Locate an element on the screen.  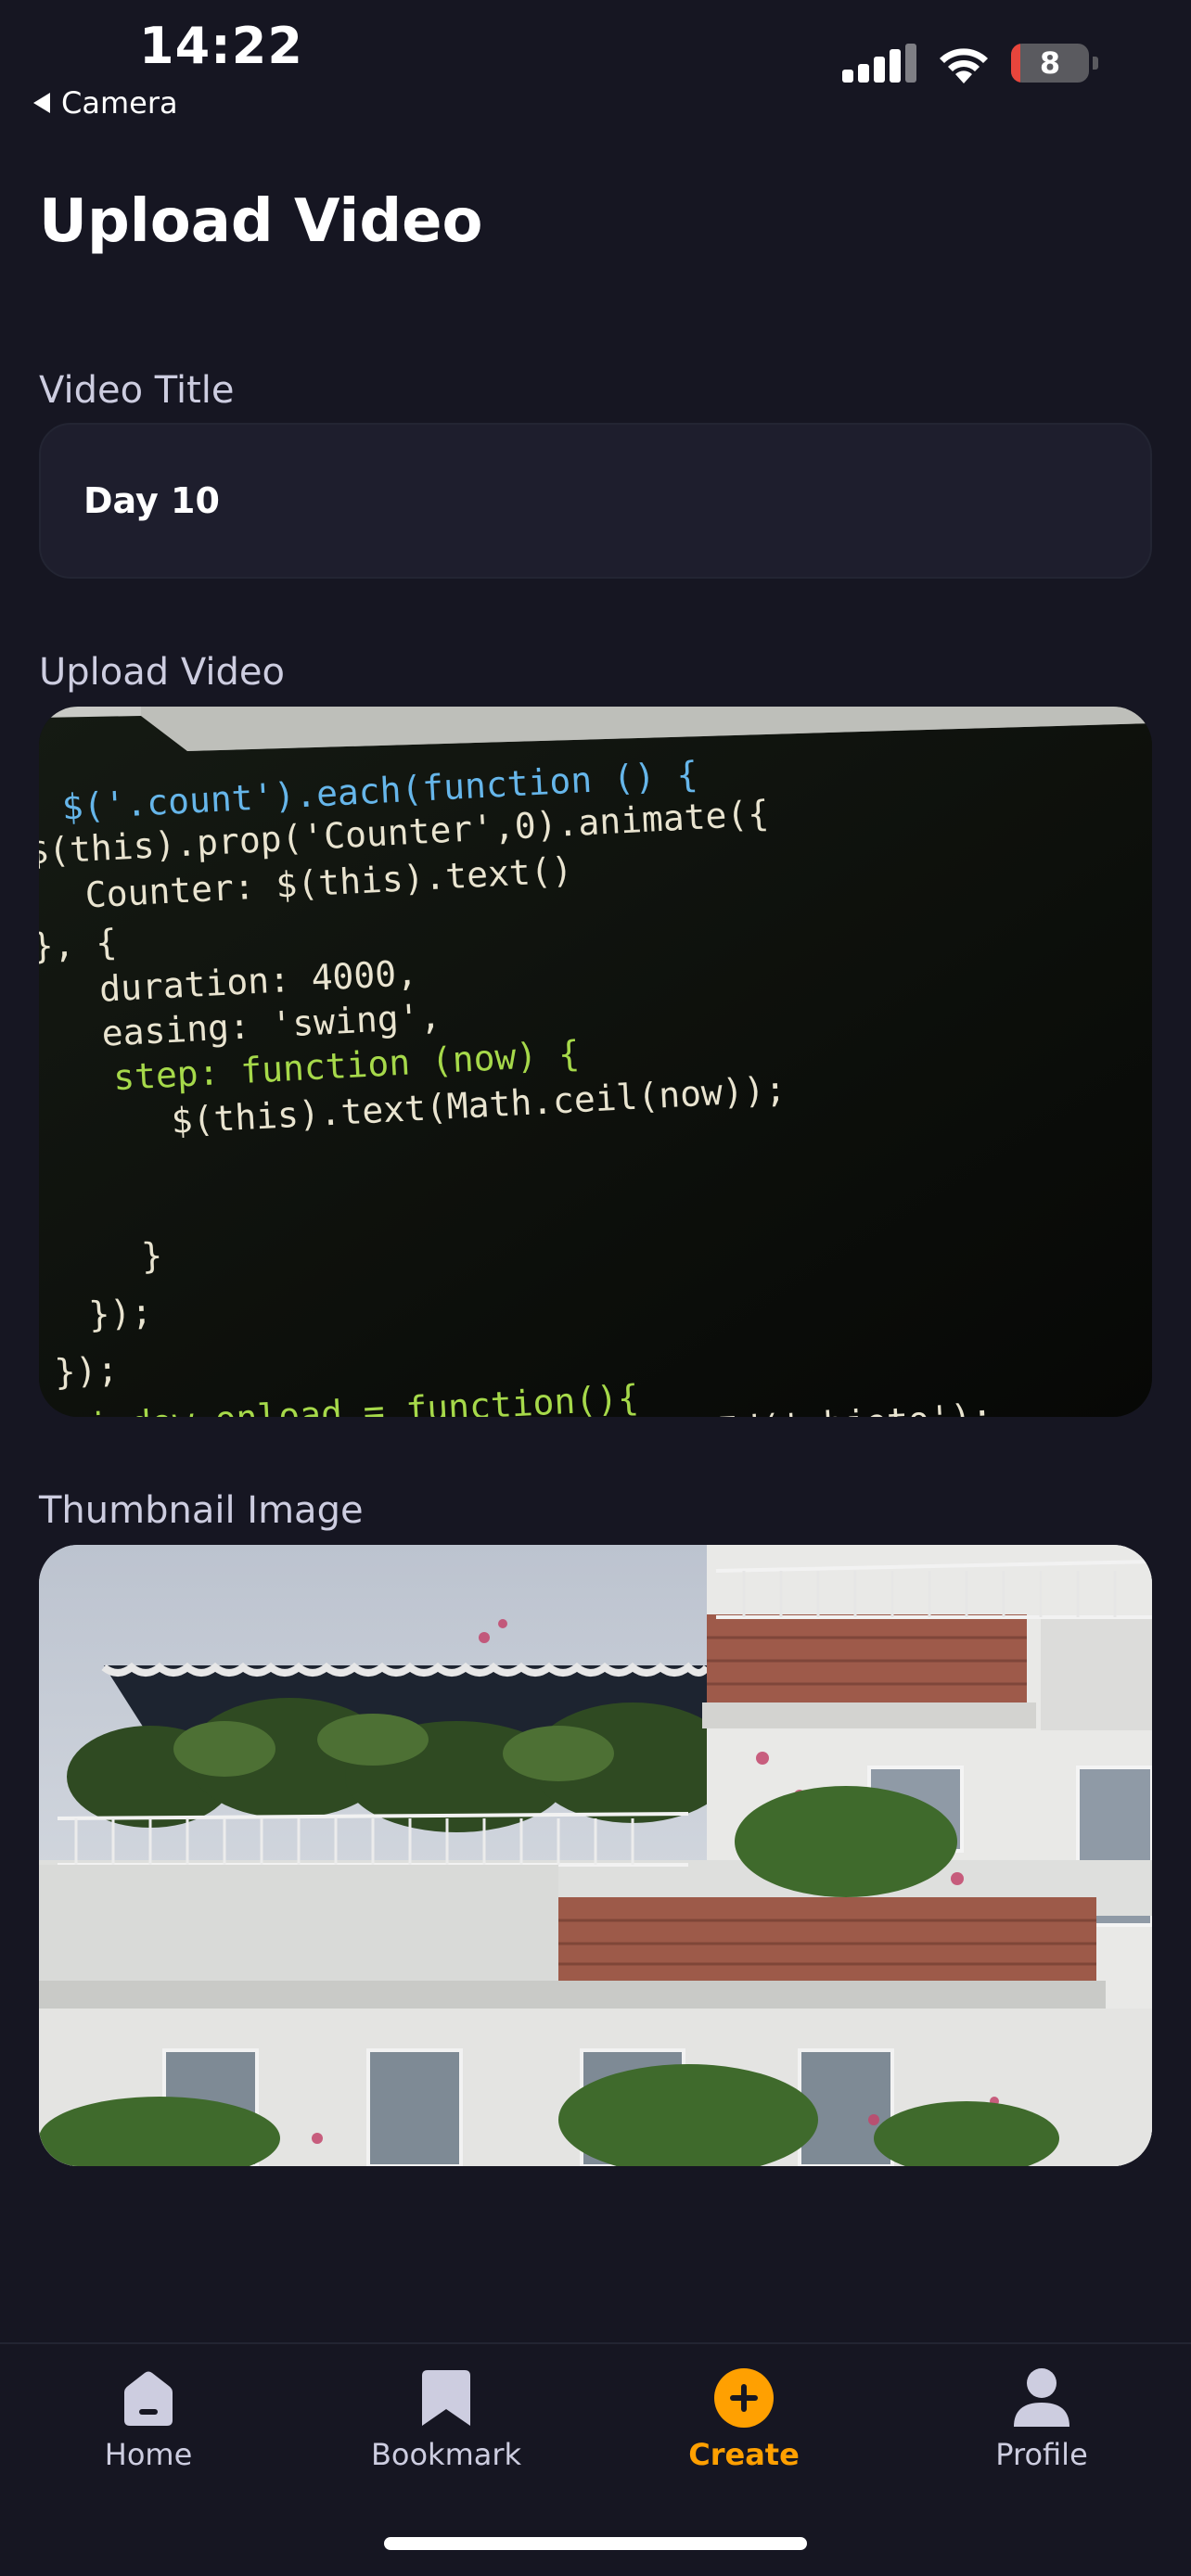
video-title-input: Day 10 is located at coordinates (595, 501).